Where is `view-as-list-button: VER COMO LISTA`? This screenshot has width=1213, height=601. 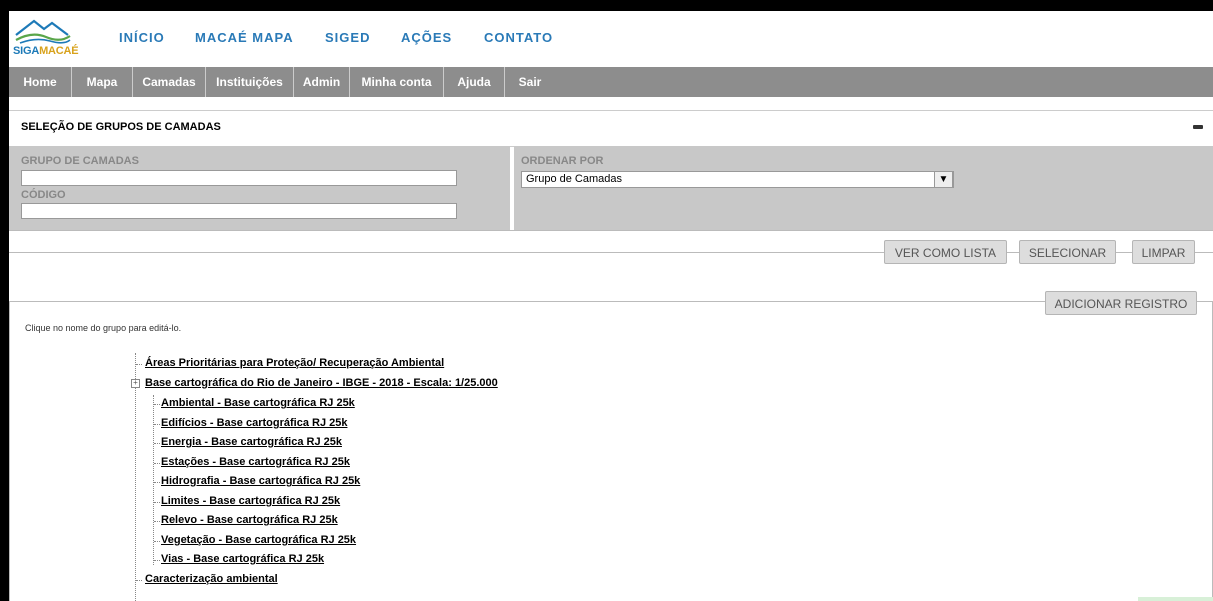
view-as-list-button: VER COMO LISTA is located at coordinates (945, 252).